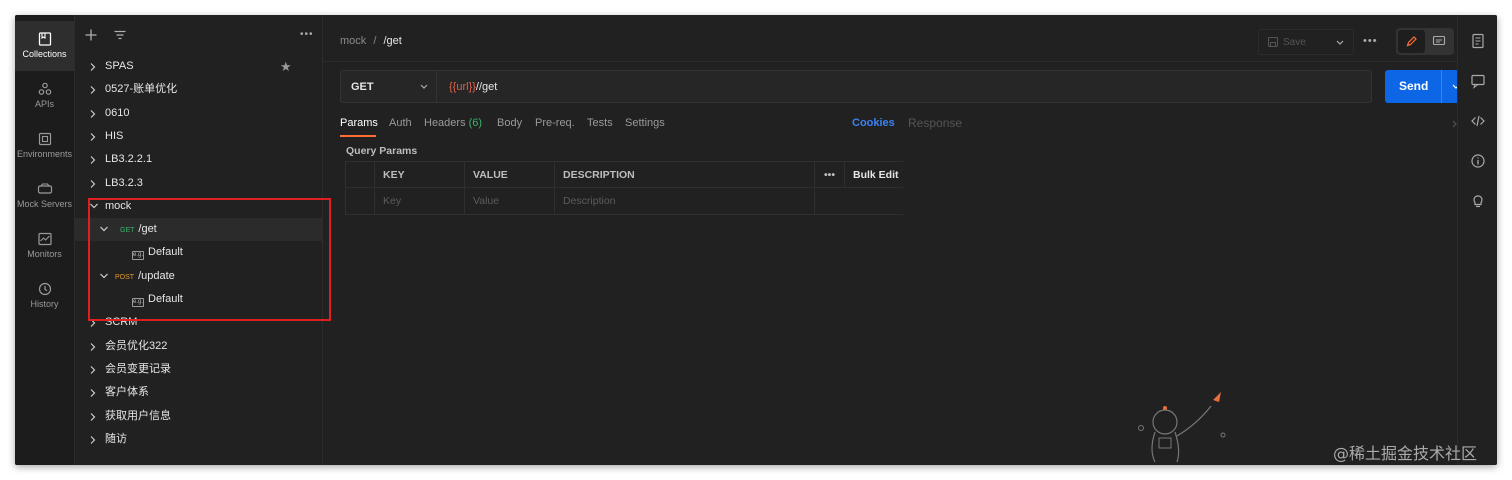 Image resolution: width=1512 pixels, height=480 pixels. Describe the element at coordinates (486, 87) in the screenshot. I see `url-path: //get` at that location.